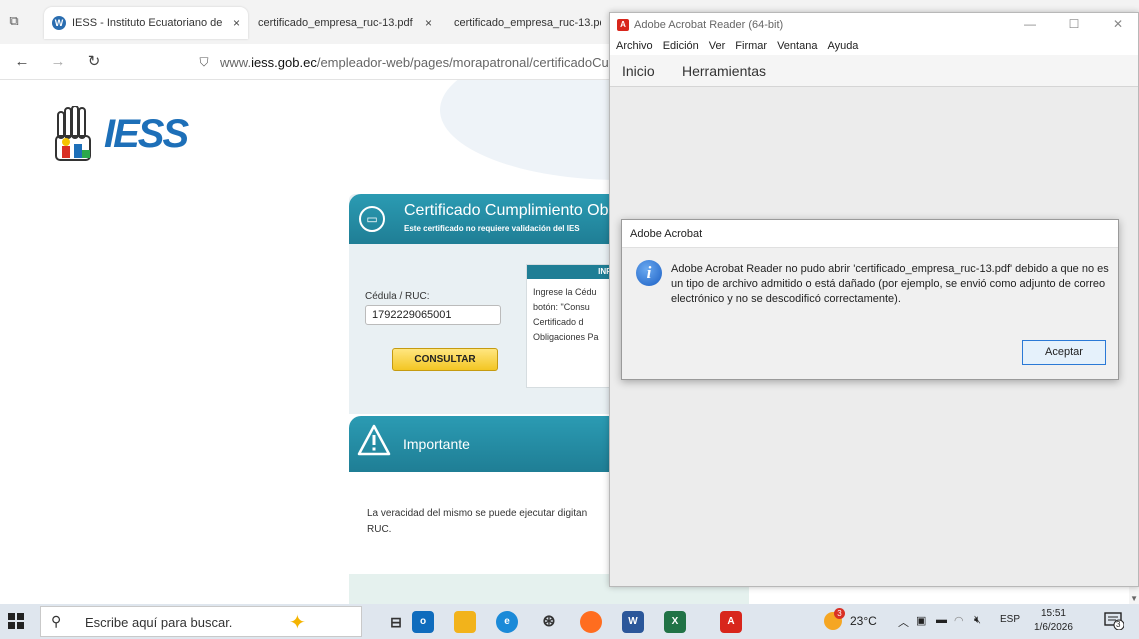 This screenshot has width=1139, height=639. What do you see at coordinates (510, 210) in the screenshot?
I see `certificate-title: Certificado Cumplimiento Obli` at bounding box center [510, 210].